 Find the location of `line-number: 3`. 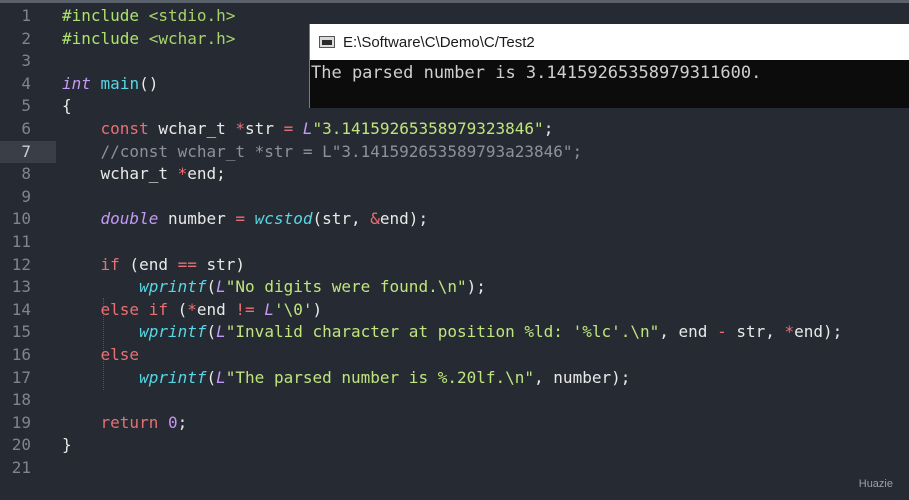

line-number: 3 is located at coordinates (26, 61).